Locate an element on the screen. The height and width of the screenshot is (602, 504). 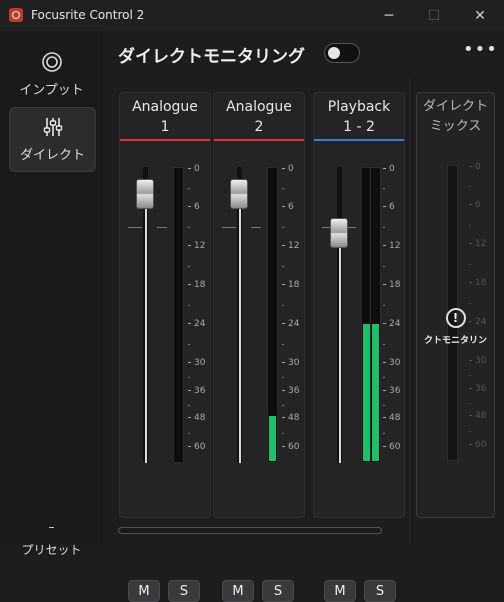
channel-name: Analogue 1 is located at coordinates (165, 117).